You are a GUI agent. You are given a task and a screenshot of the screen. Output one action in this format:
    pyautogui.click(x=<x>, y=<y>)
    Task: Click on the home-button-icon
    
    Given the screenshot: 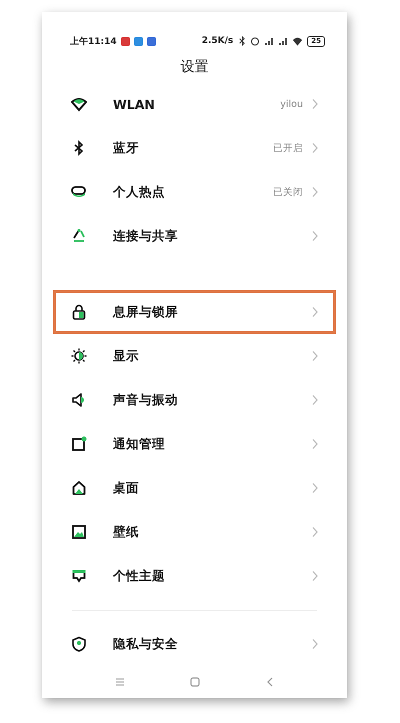 What is the action you would take?
    pyautogui.click(x=194, y=682)
    